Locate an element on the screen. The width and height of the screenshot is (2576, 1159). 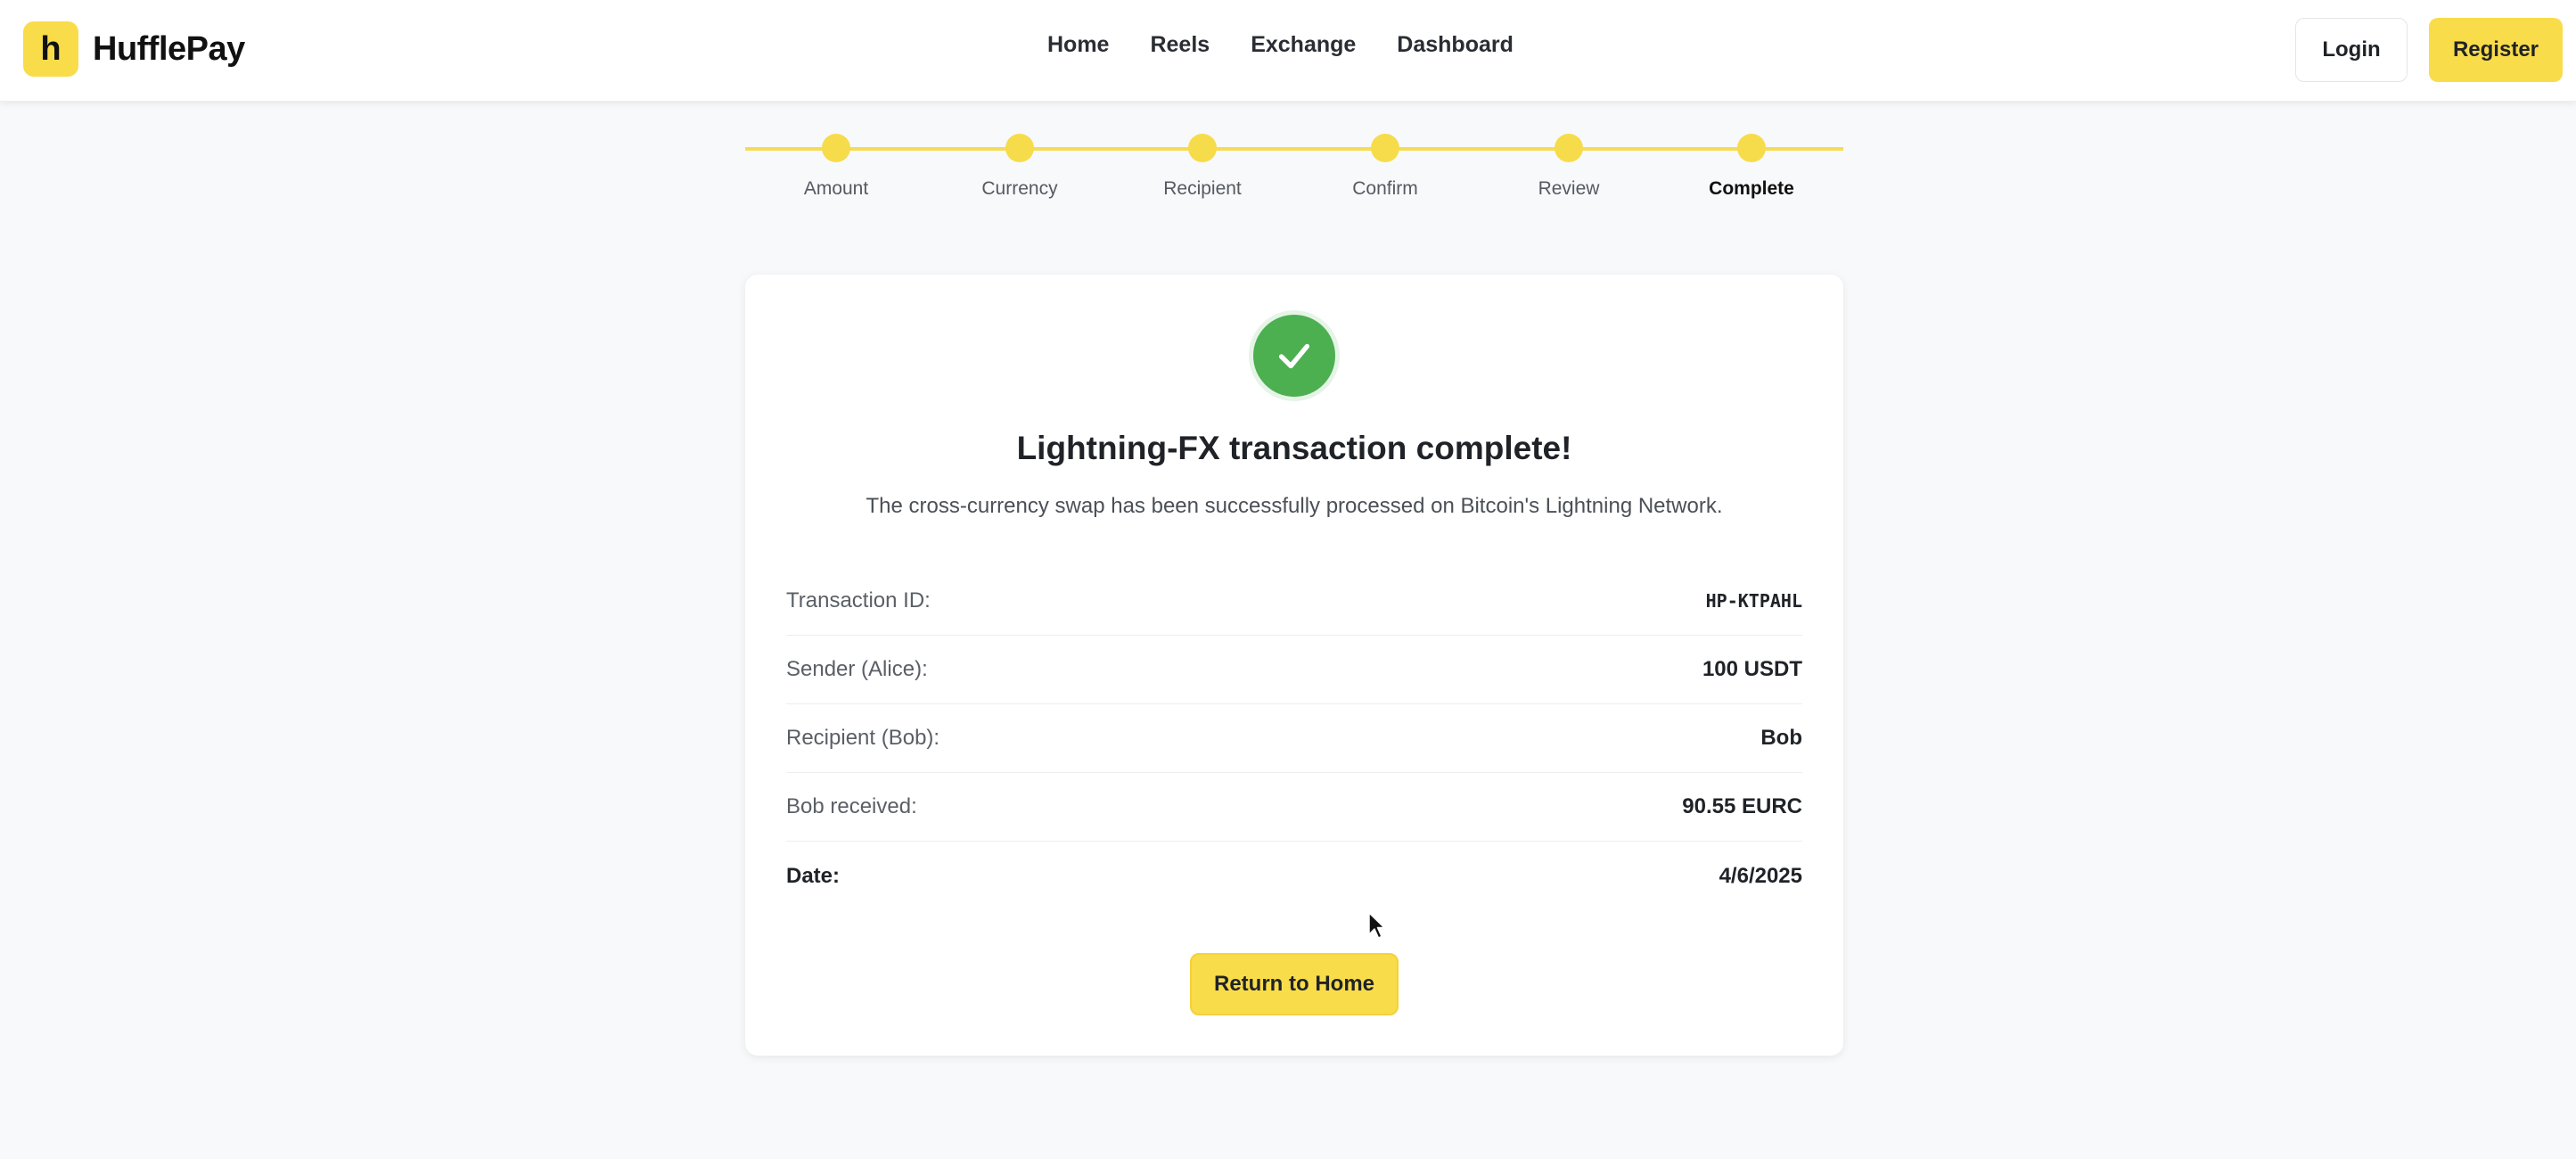
detail-label: Sender (Alice): is located at coordinates (857, 669).